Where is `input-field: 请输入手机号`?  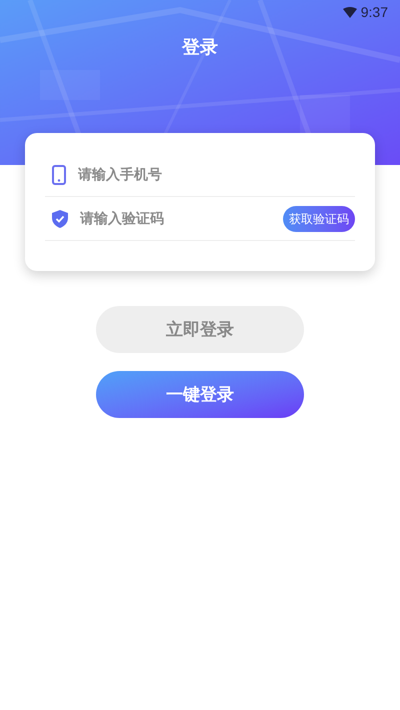
input-field: 请输入手机号 is located at coordinates (216, 174).